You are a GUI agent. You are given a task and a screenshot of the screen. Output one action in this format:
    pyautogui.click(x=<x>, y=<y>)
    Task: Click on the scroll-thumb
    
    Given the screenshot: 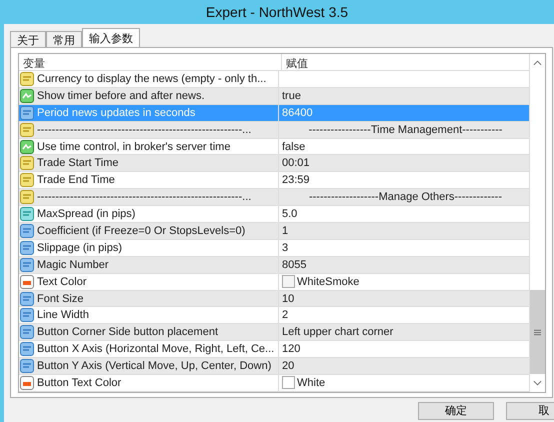 What is the action you would take?
    pyautogui.click(x=537, y=332)
    